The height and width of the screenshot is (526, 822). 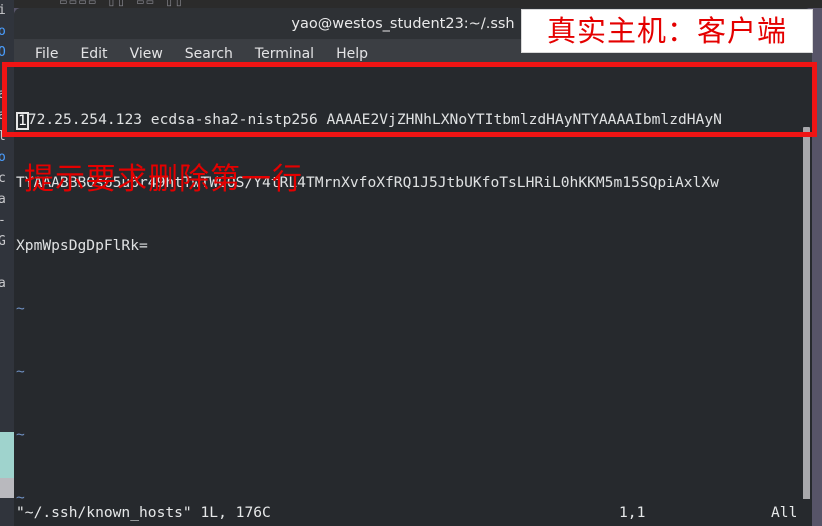 I want to click on menu-item-terminal: Terminal, so click(x=284, y=54).